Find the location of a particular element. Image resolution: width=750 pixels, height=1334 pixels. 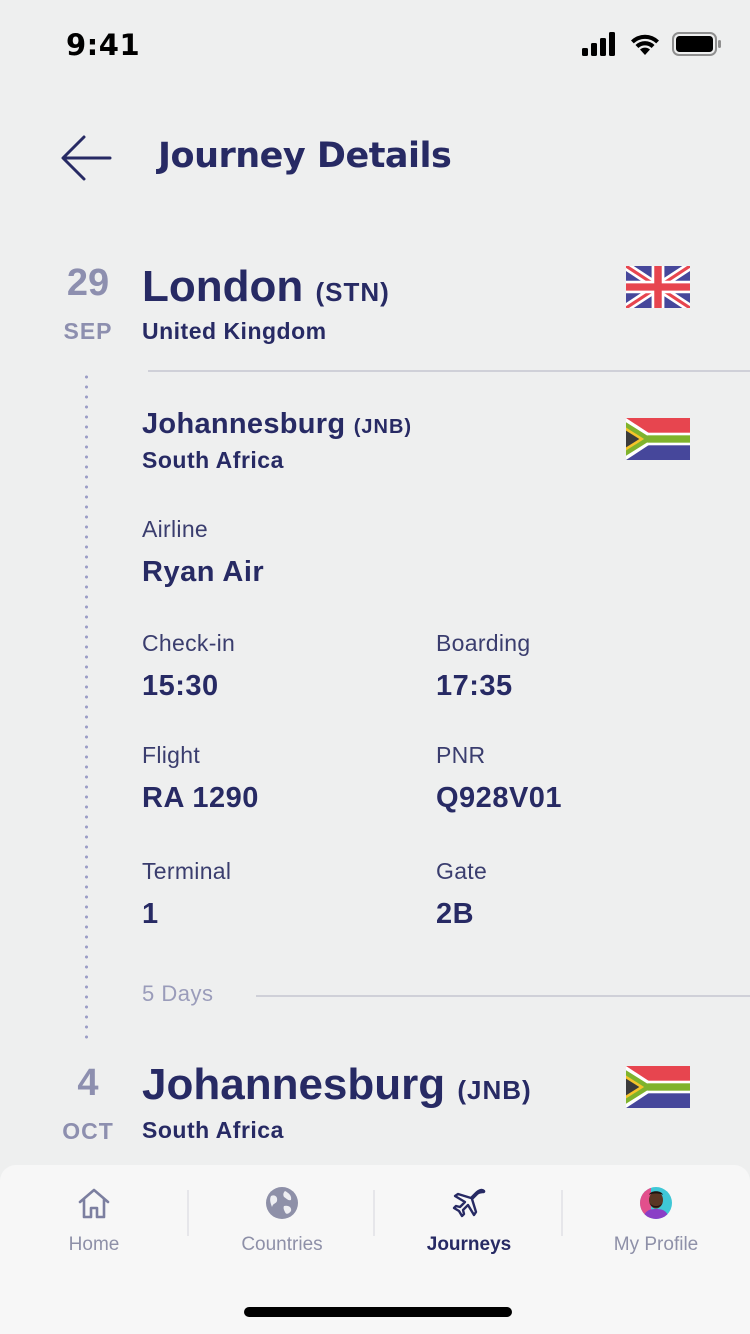

page-title: Journey Details is located at coordinates (305, 156).